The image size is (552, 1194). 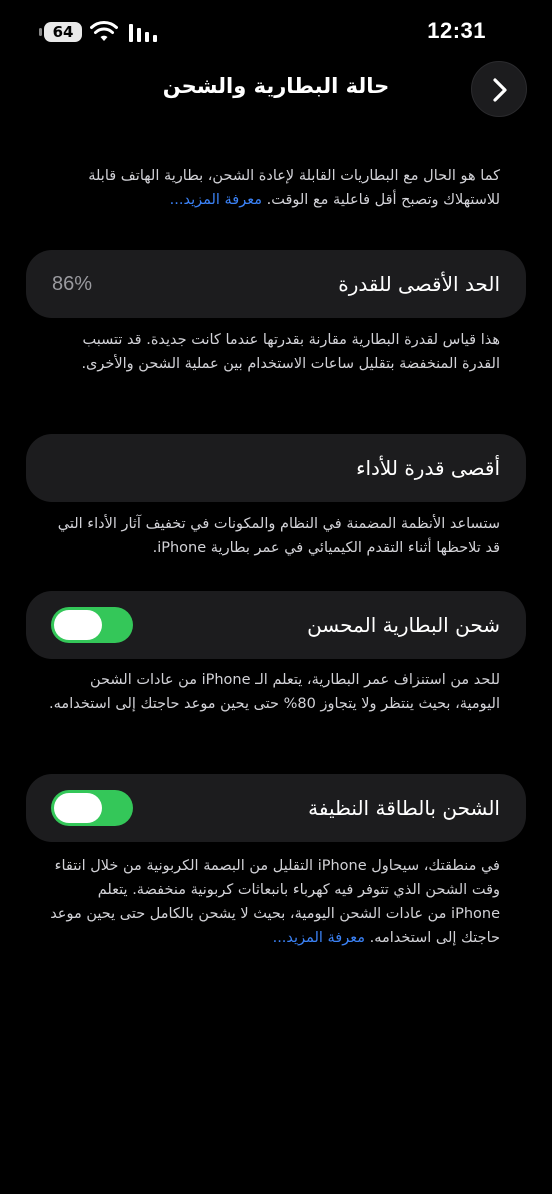 I want to click on peak-performance-row: أقصى قدرة للأداء, so click(x=276, y=468).